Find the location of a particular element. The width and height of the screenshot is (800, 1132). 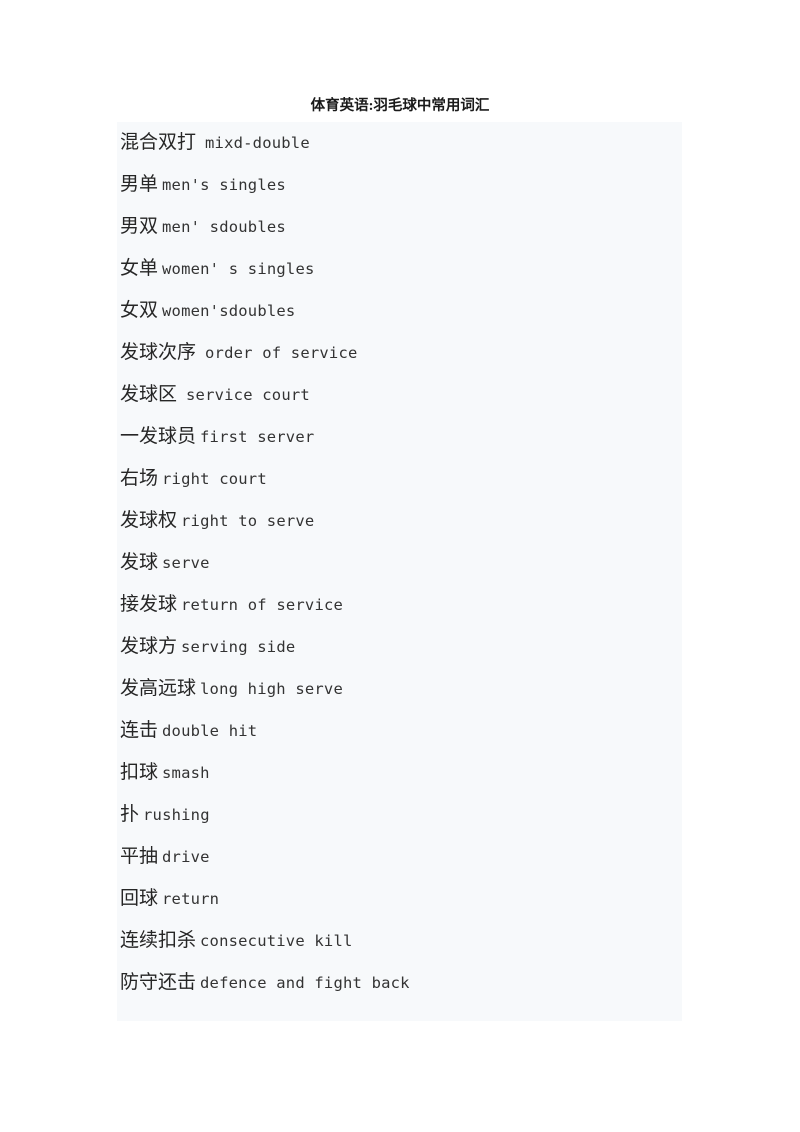

glossary-term-chinese: 女双 is located at coordinates (139, 310).